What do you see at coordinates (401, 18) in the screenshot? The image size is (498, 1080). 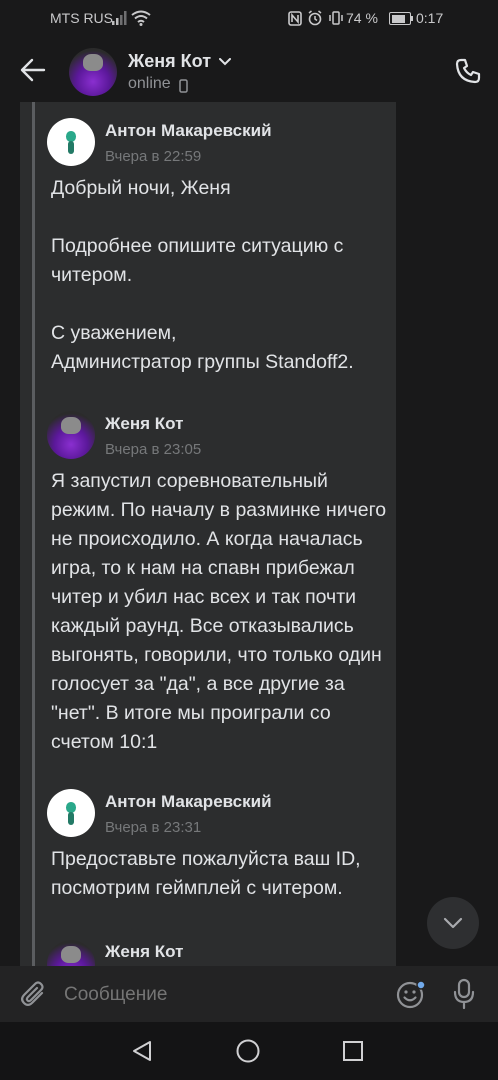 I see `battery-icon` at bounding box center [401, 18].